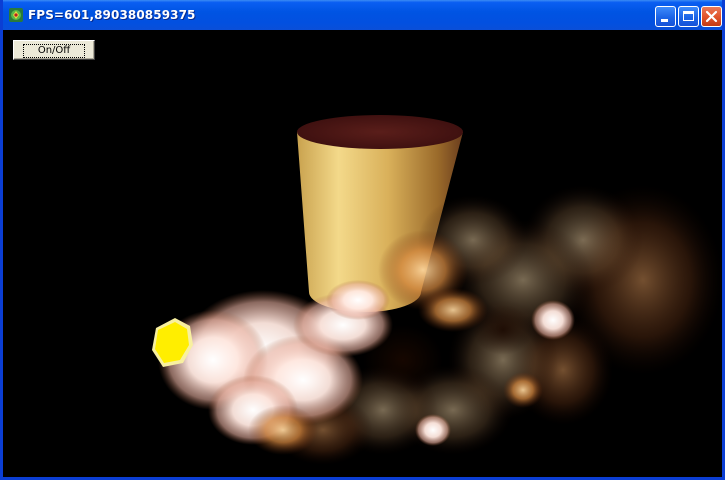 This screenshot has height=480, width=725. What do you see at coordinates (112, 15) in the screenshot?
I see `window-title: FPS=601,890380859375` at bounding box center [112, 15].